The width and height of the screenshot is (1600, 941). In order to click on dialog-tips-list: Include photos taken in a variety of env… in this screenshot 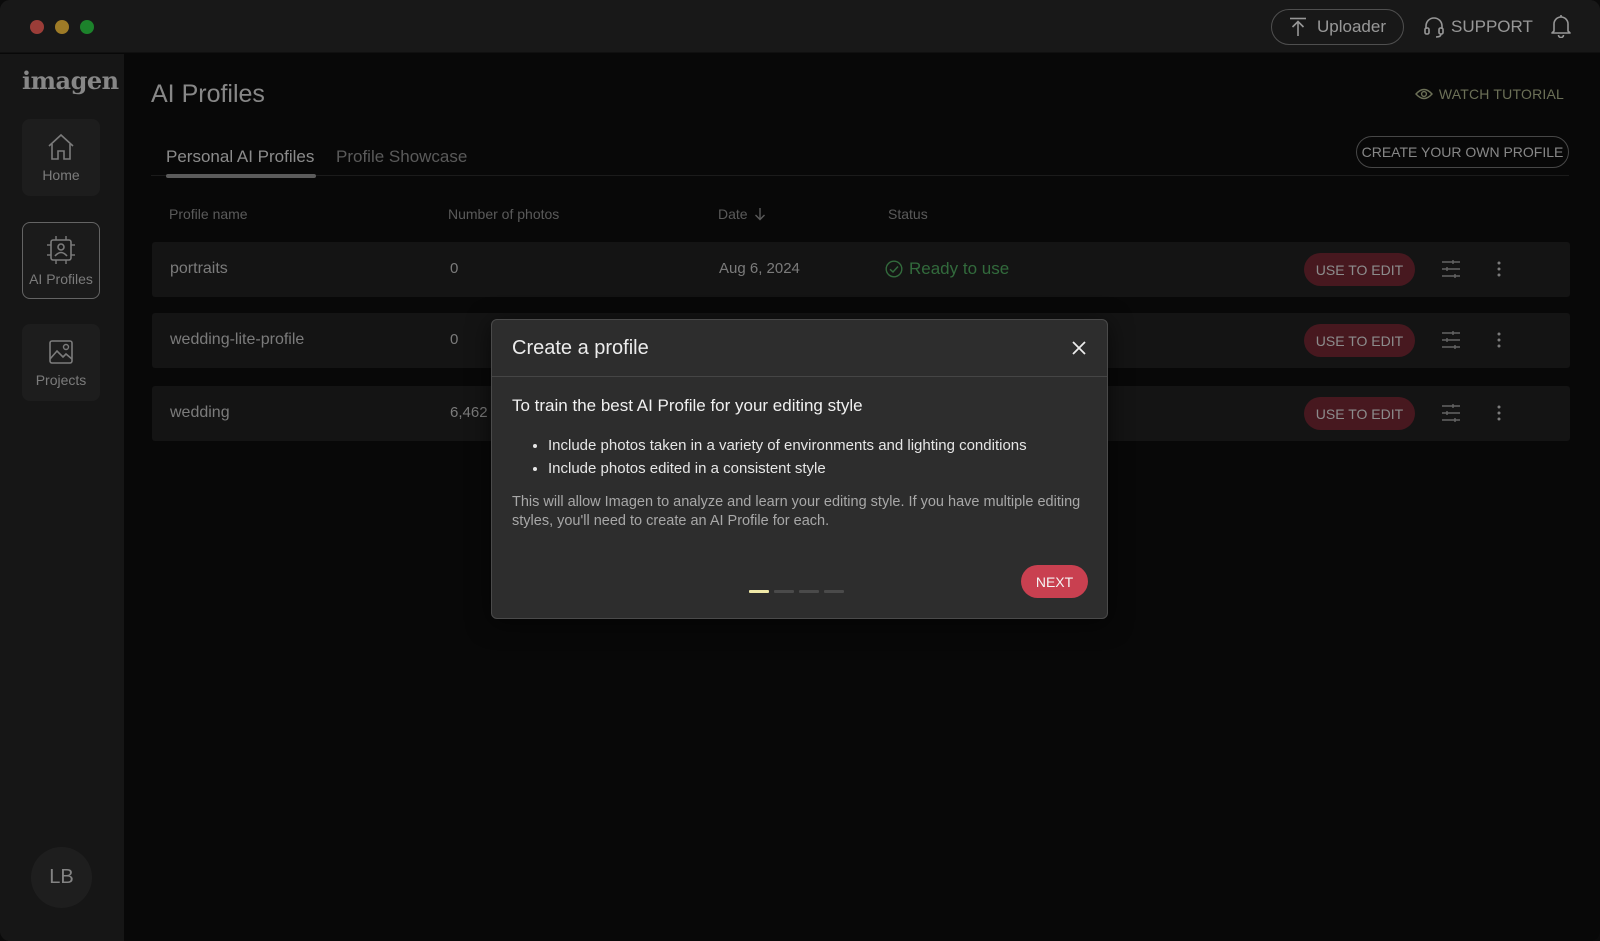, I will do `click(777, 457)`.